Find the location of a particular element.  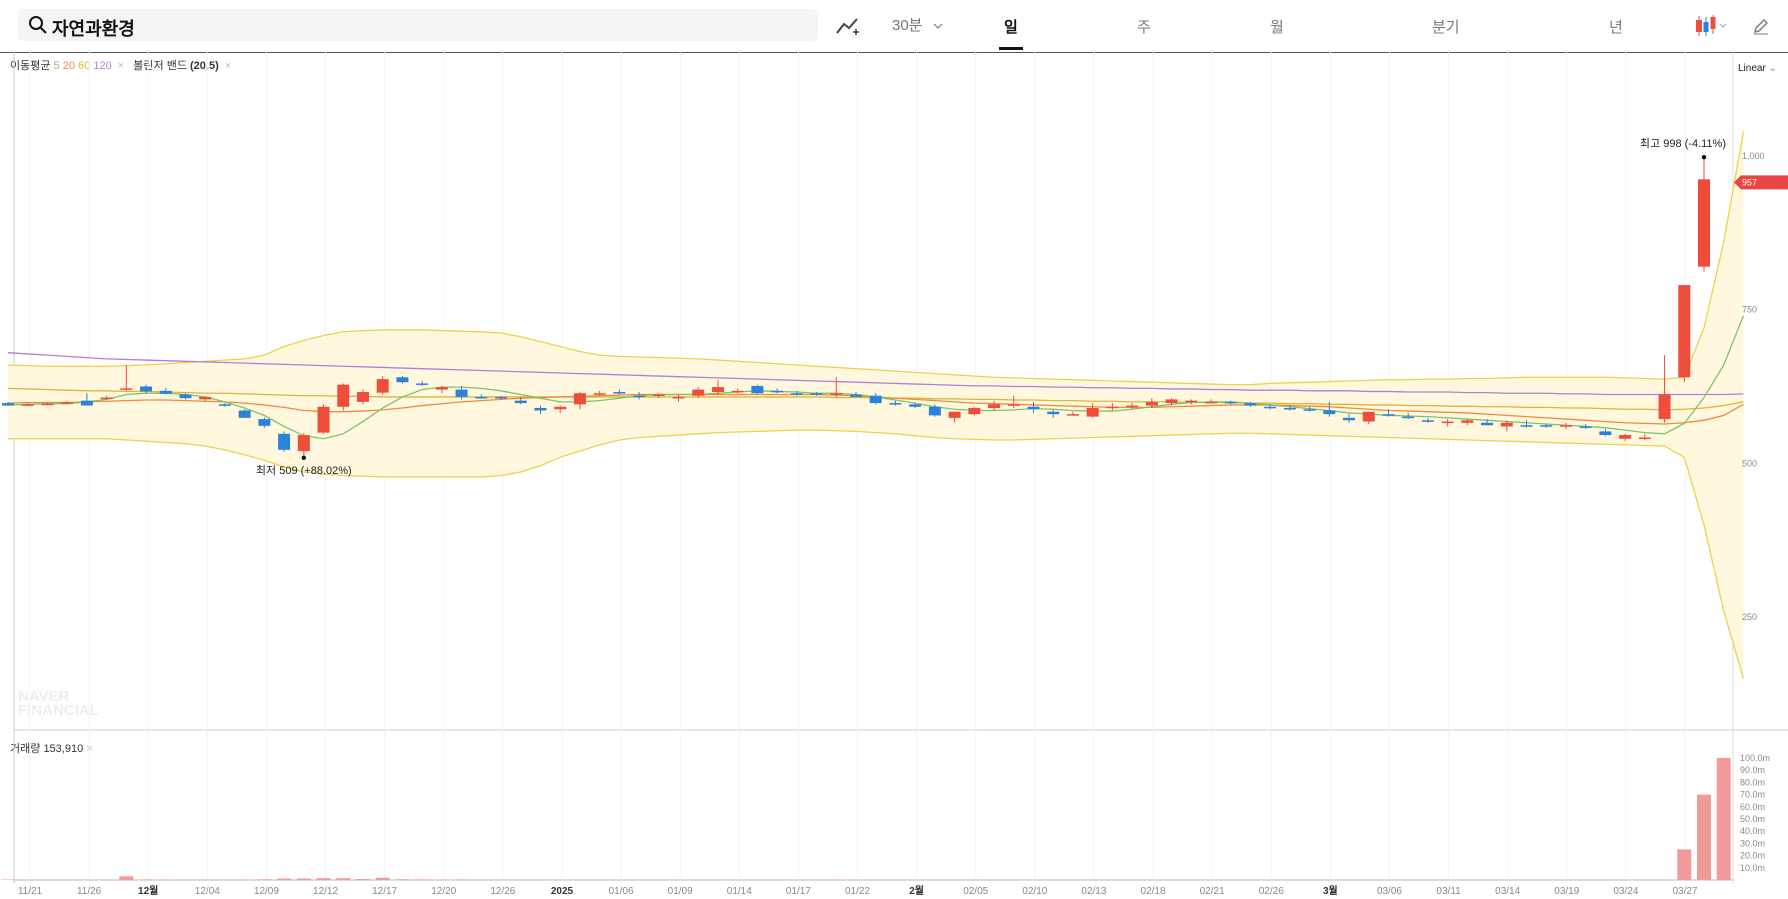

stock-search-box: 자연과환경 is located at coordinates (418, 25).